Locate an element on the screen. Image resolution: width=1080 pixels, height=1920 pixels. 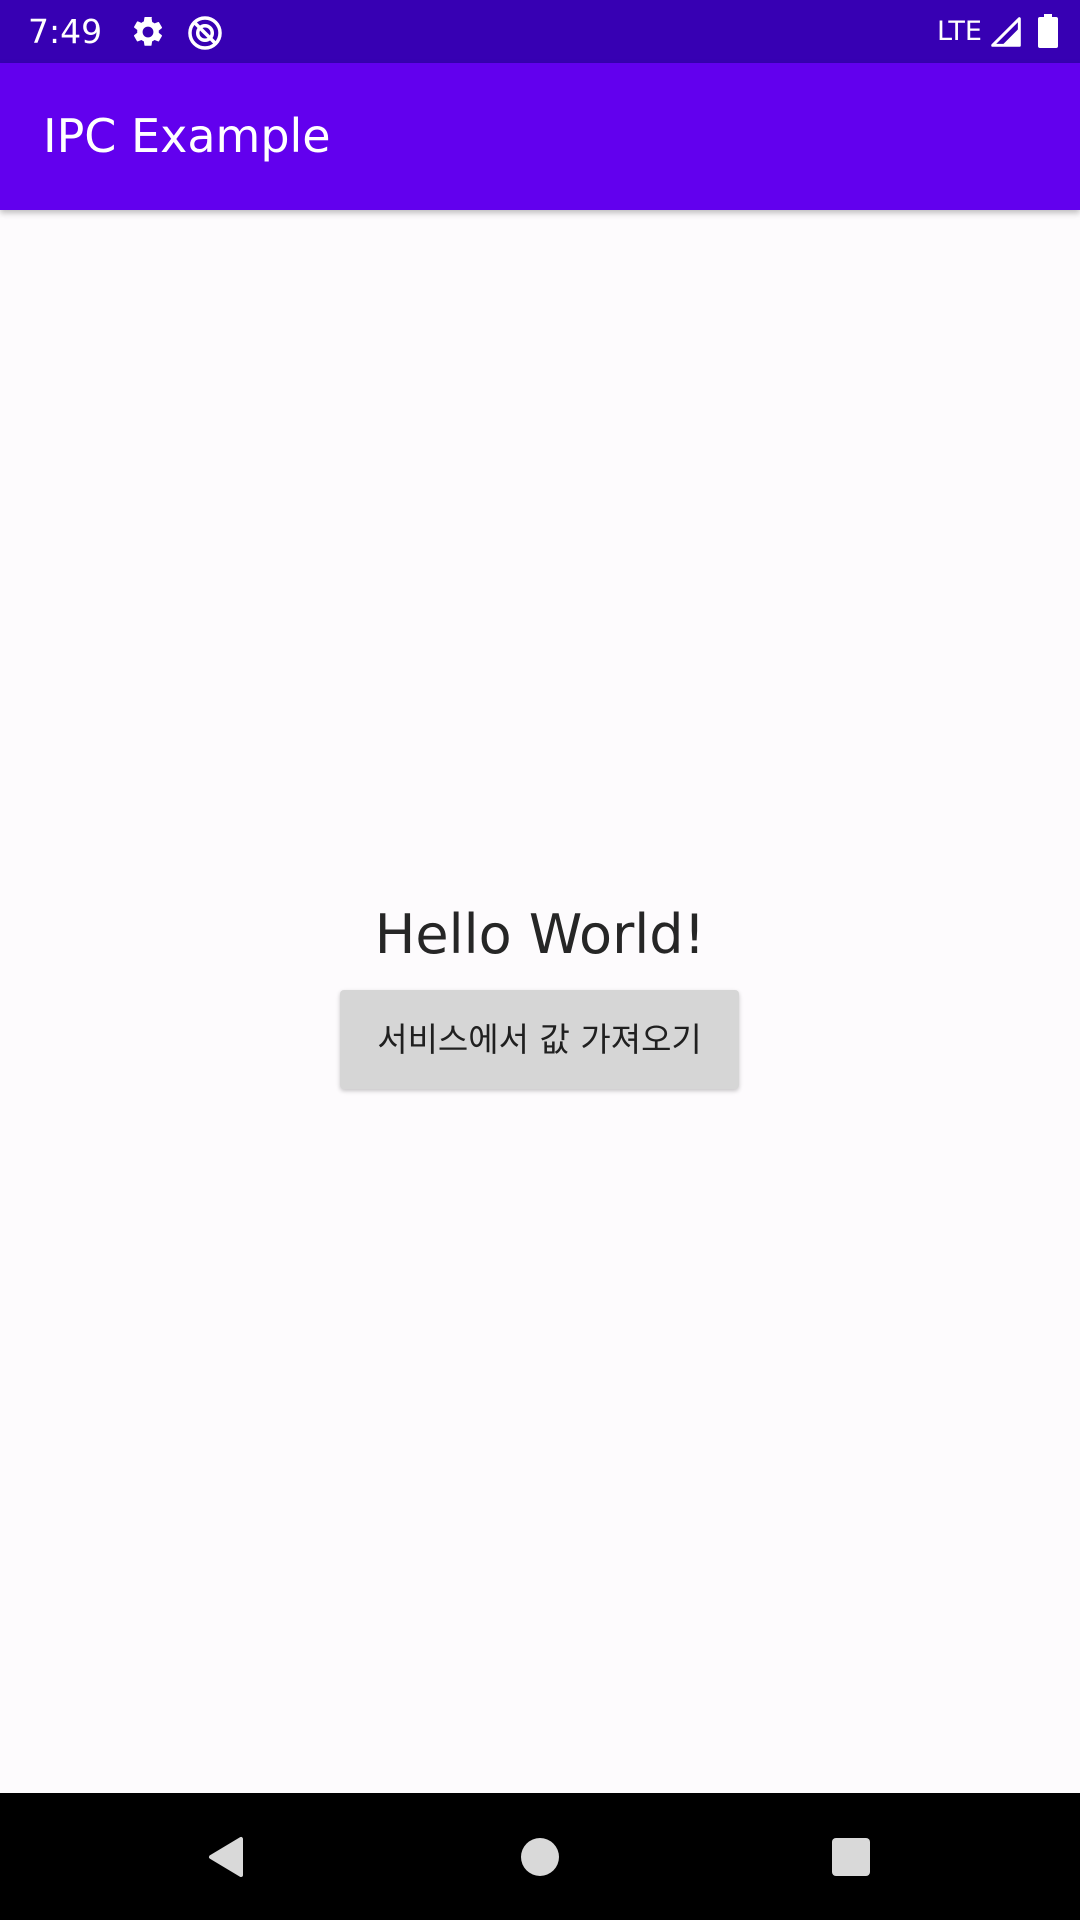
app-bar: IPC Example is located at coordinates (540, 136).